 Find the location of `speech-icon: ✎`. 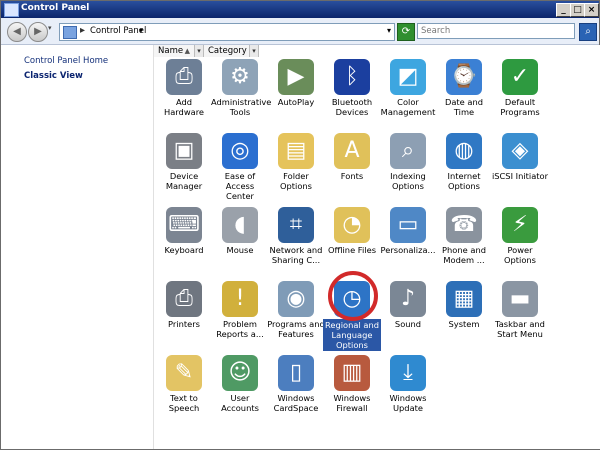

speech-icon: ✎ is located at coordinates (184, 373).